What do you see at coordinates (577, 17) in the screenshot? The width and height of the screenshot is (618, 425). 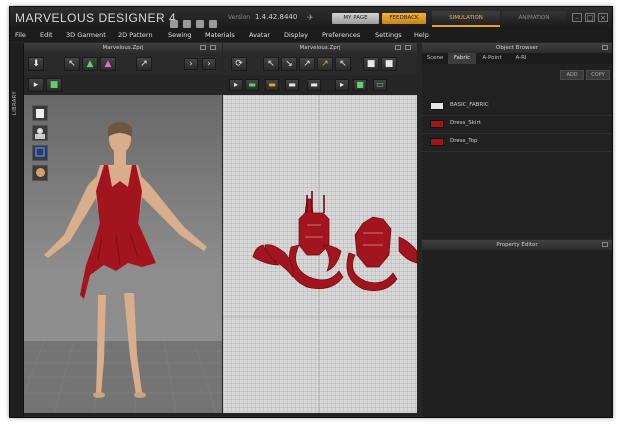 I see `minimize-icon: –` at bounding box center [577, 17].